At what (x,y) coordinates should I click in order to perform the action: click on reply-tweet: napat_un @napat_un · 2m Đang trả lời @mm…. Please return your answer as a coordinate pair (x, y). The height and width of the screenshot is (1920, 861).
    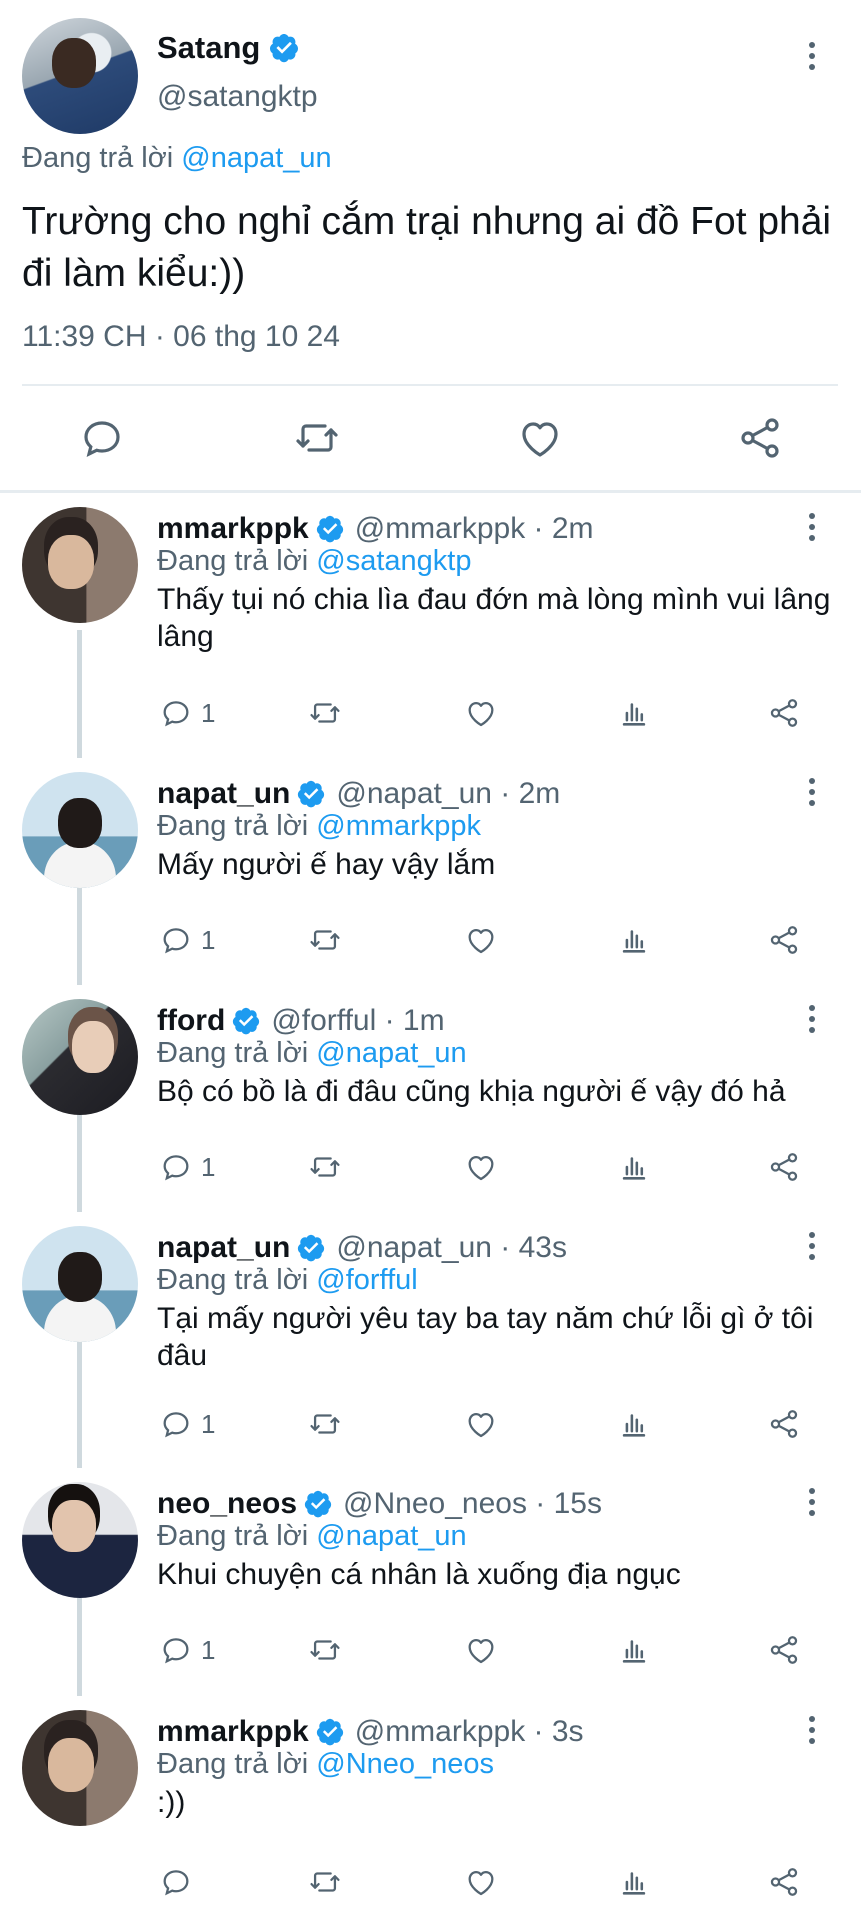
    Looking at the image, I should click on (430, 871).